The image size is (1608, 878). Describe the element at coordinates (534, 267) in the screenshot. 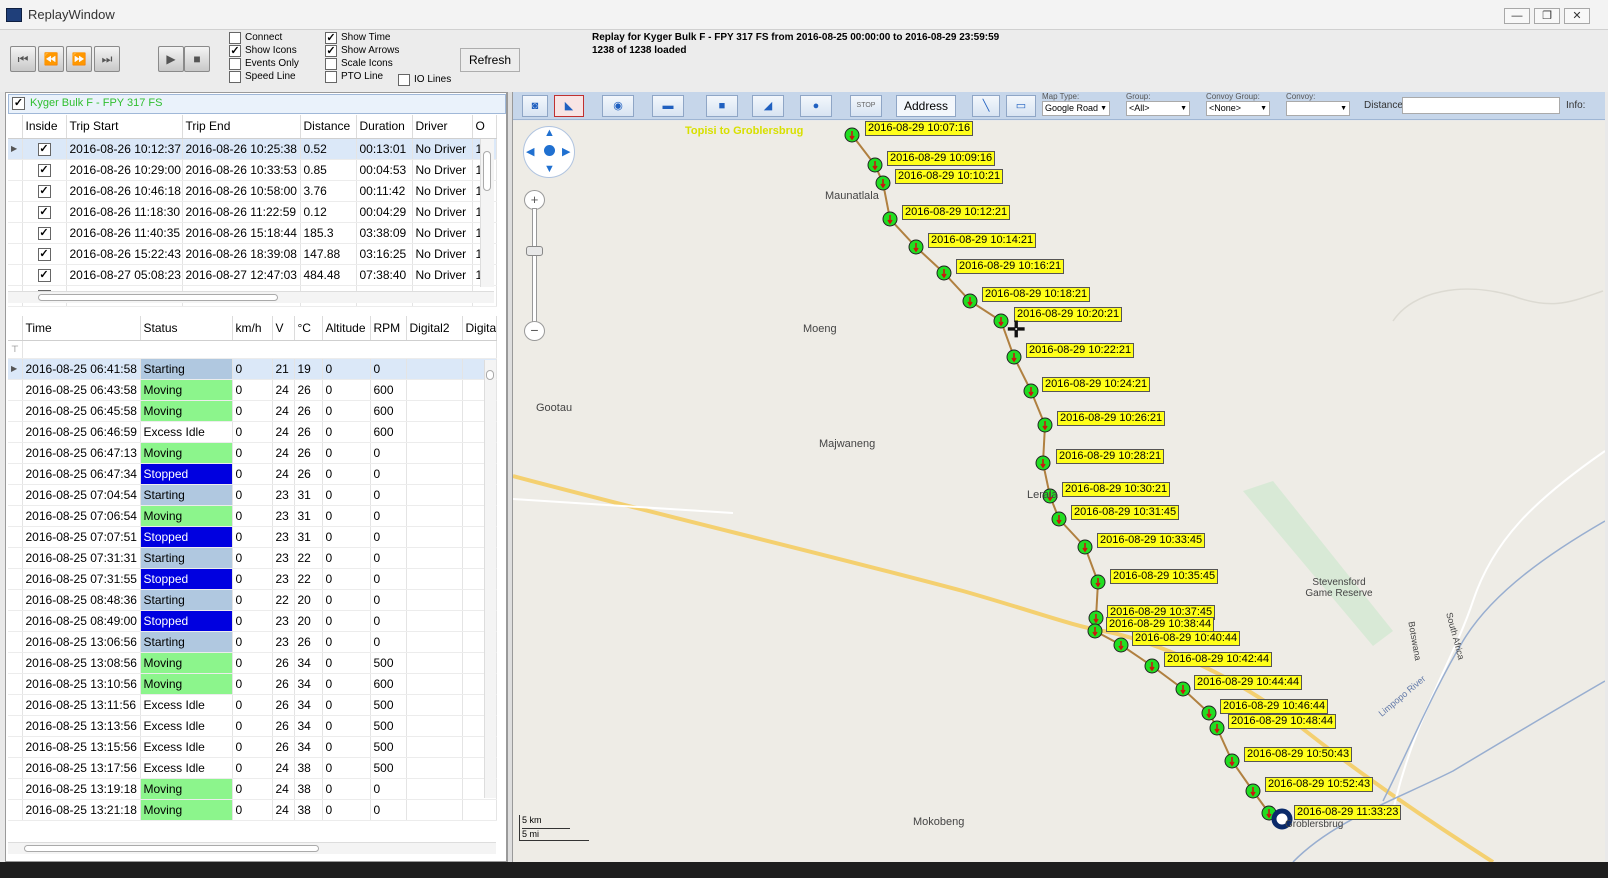

I see `zoom-track` at that location.